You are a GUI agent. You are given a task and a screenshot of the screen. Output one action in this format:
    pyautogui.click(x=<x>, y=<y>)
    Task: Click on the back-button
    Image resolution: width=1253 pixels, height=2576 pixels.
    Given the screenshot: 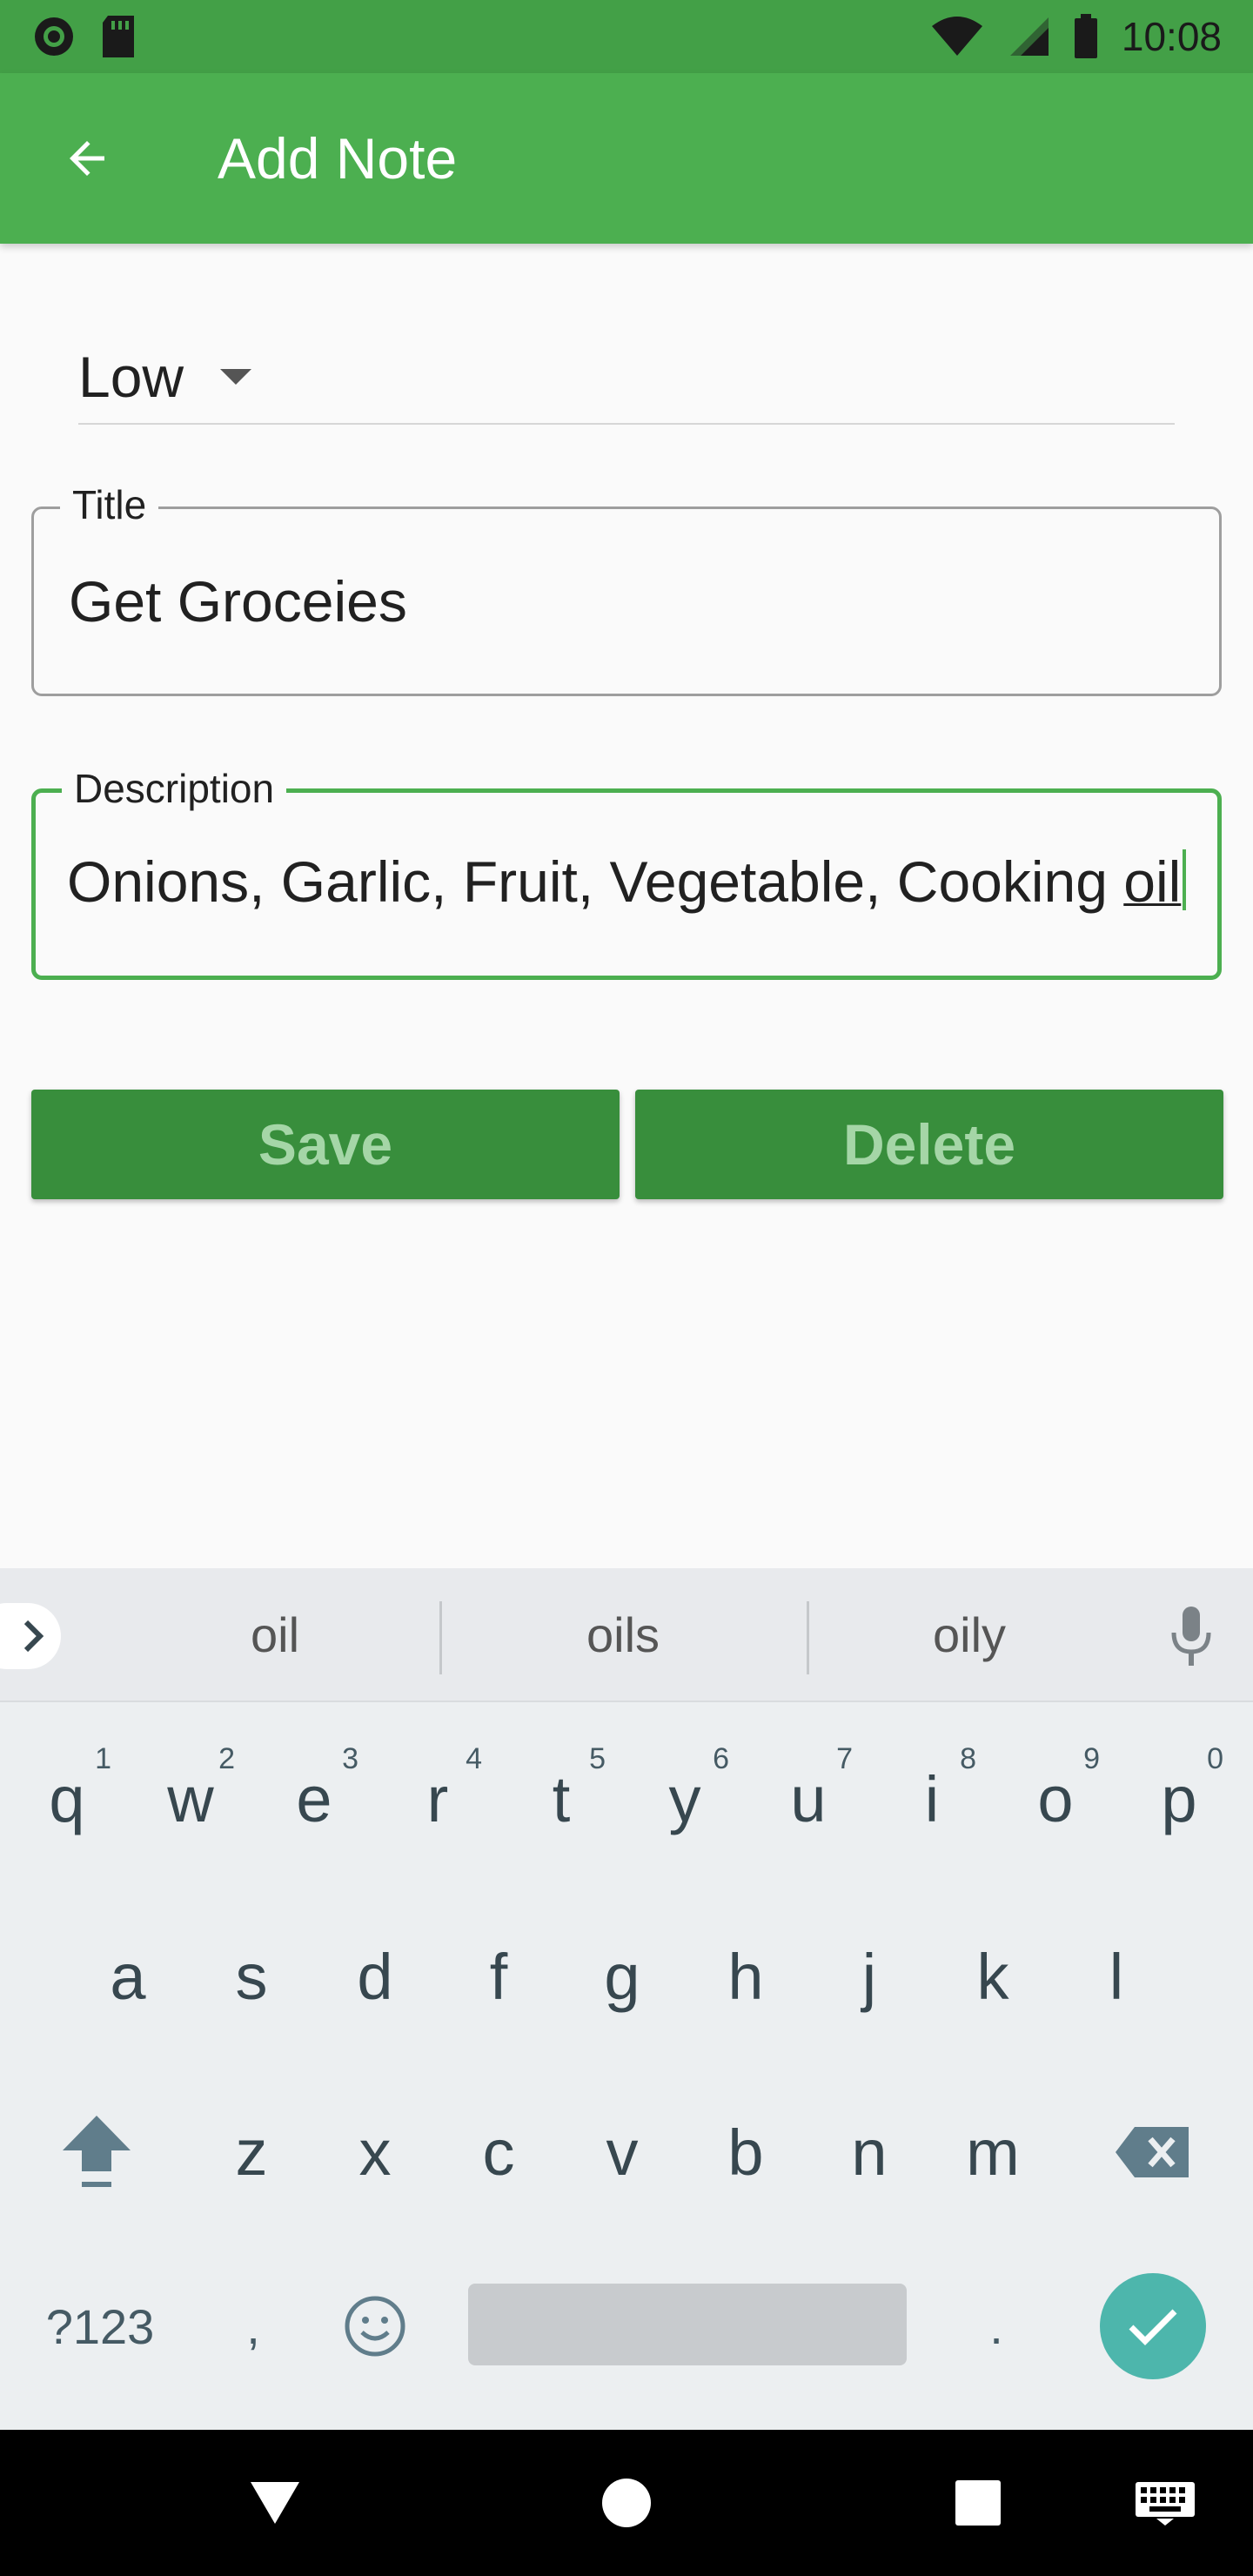 What is the action you would take?
    pyautogui.click(x=87, y=158)
    